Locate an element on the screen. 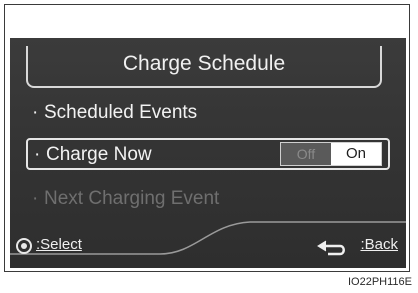 The image size is (418, 293). toggle-on-option: On is located at coordinates (356, 154).